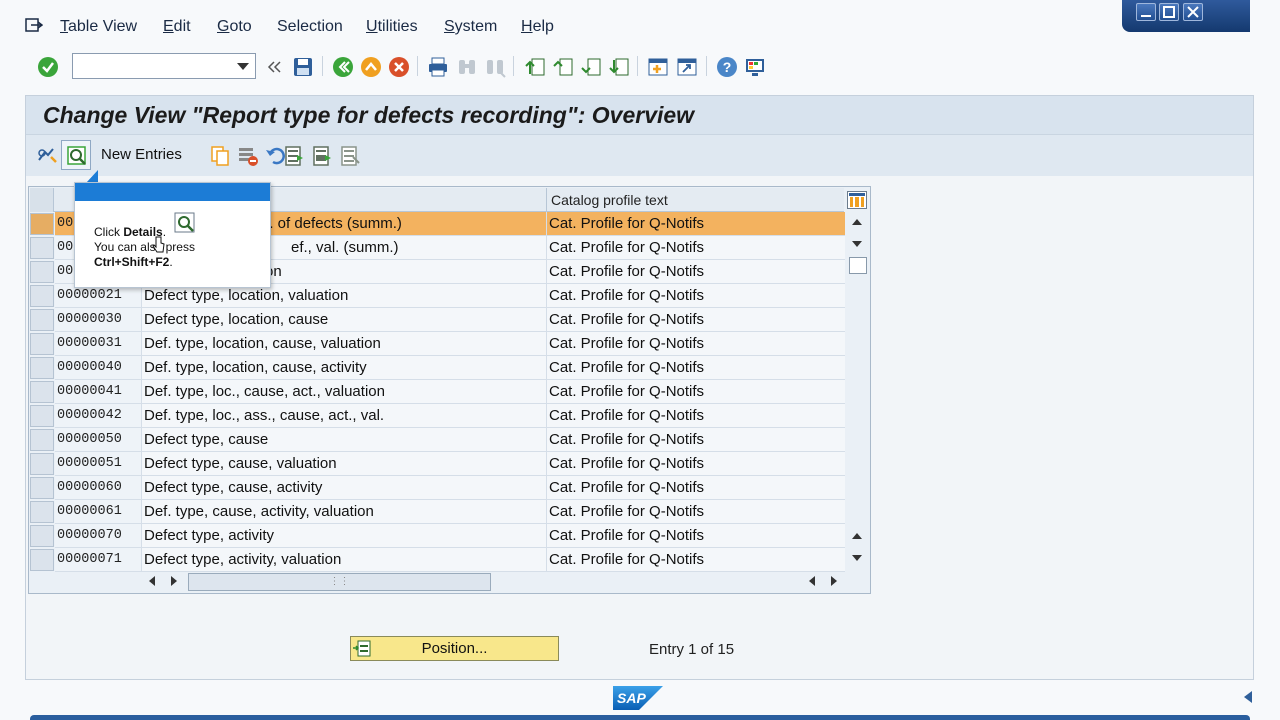 This screenshot has height=720, width=1280. I want to click on cell-report-type: 00000050, so click(98, 440).